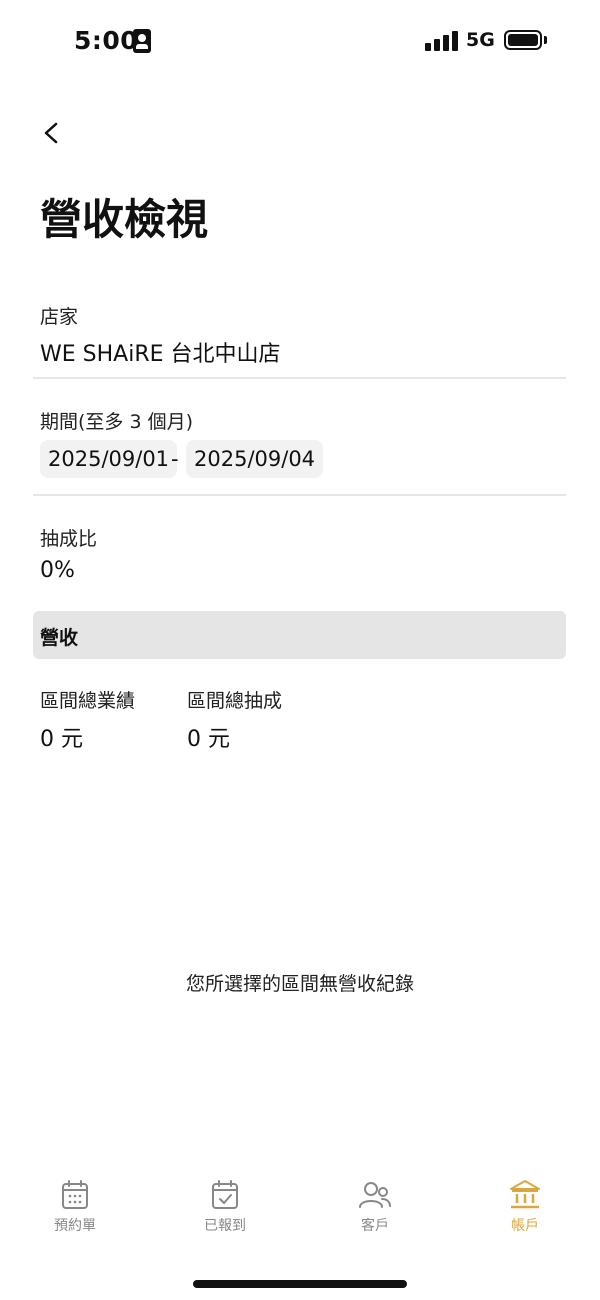 The height and width of the screenshot is (1300, 600). What do you see at coordinates (225, 1226) in the screenshot?
I see `tab-label: 已報到` at bounding box center [225, 1226].